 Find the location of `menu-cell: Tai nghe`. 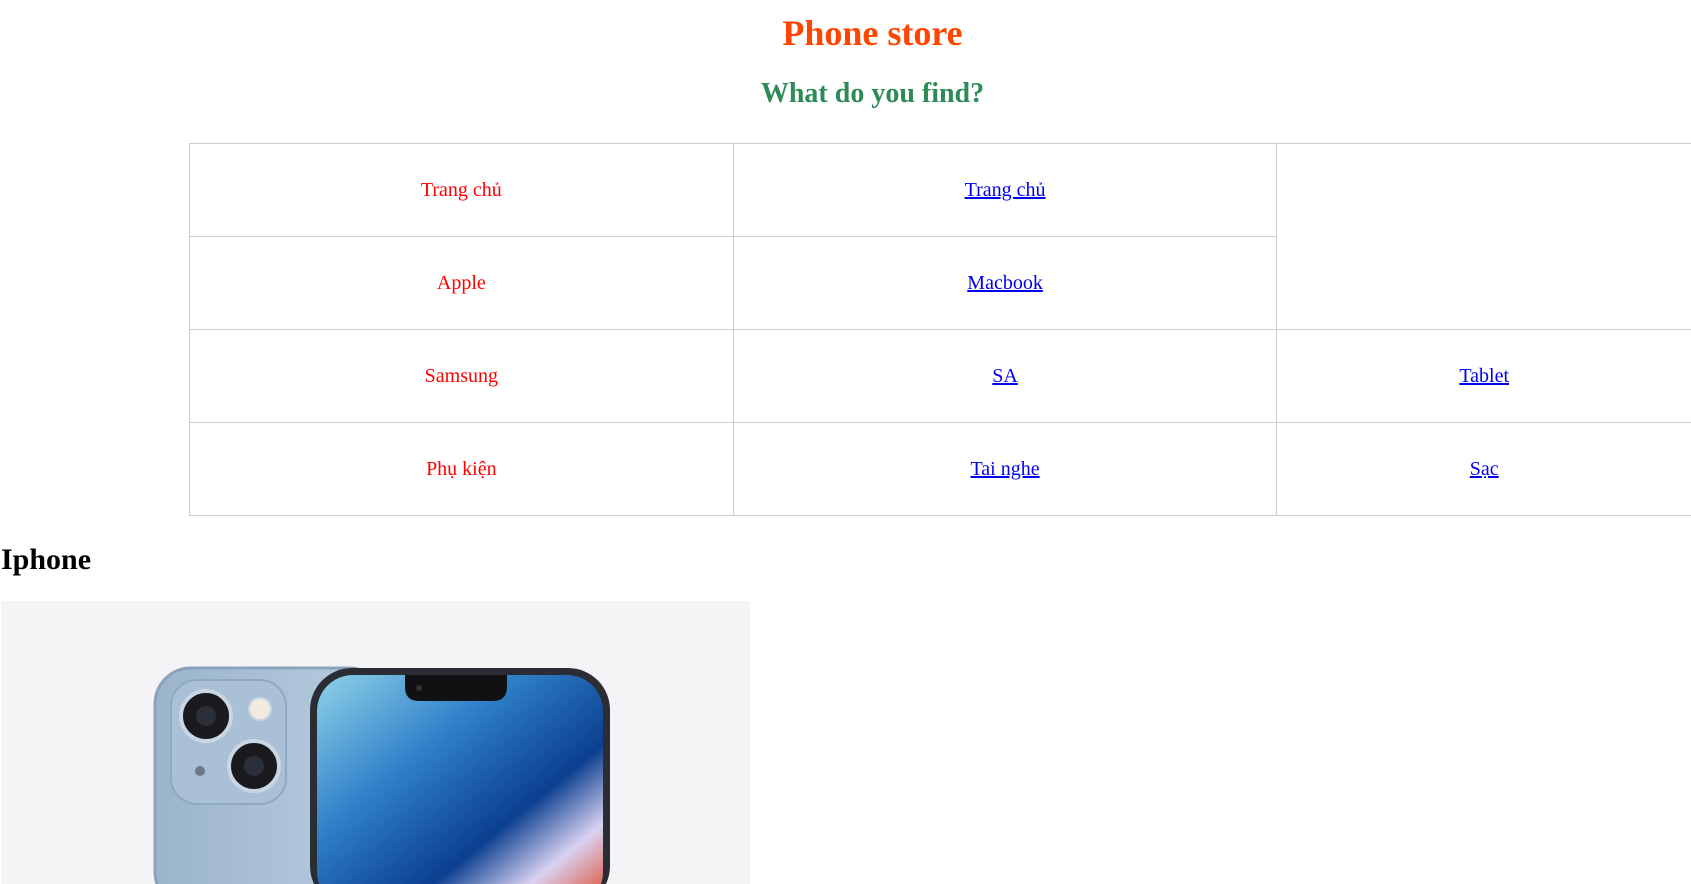

menu-cell: Tai nghe is located at coordinates (1005, 469).